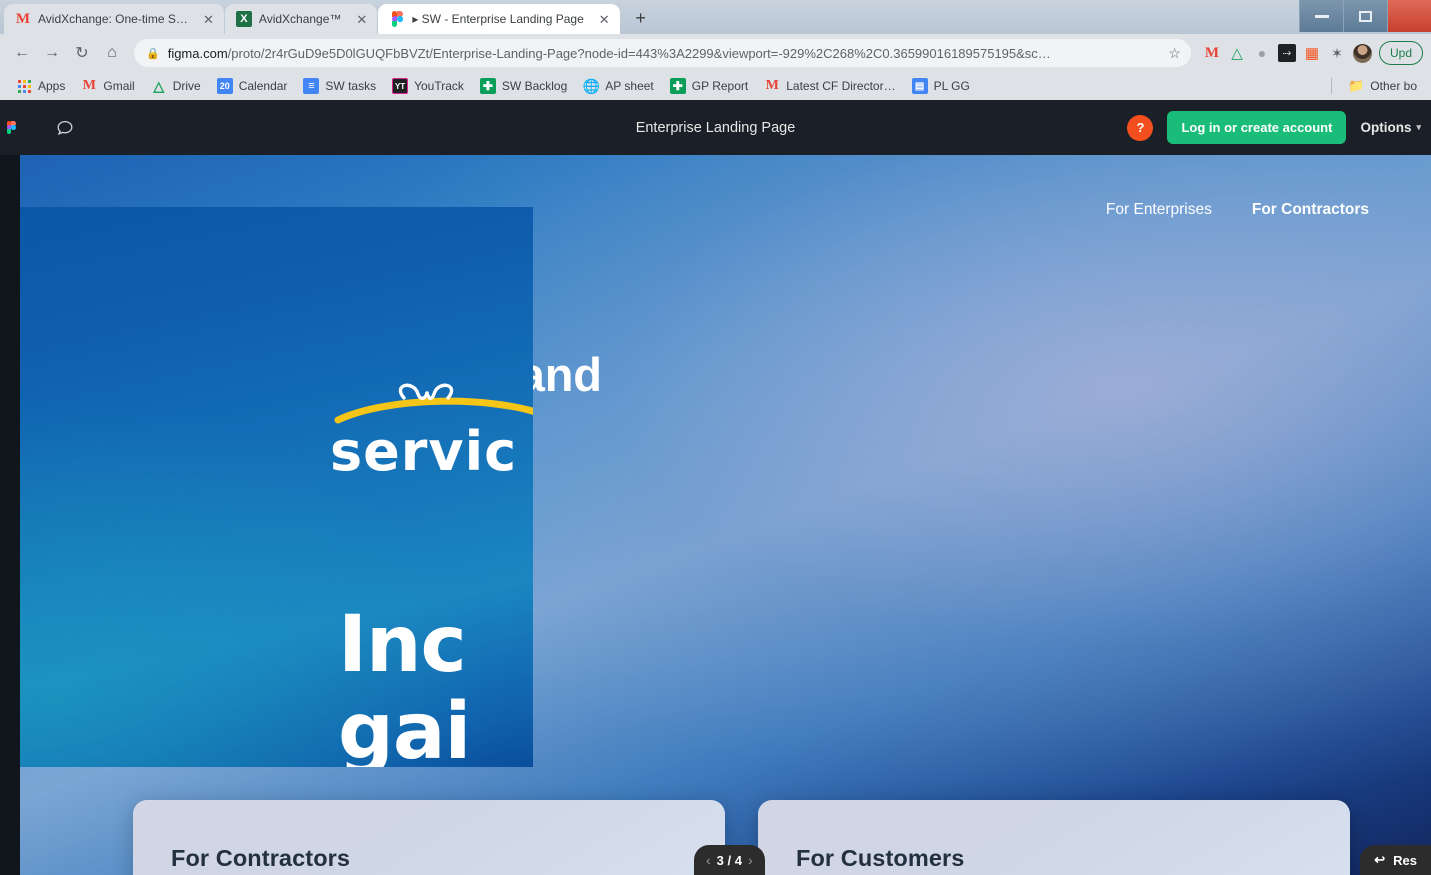  I want to click on overlay-big-line-1: Inc, so click(402, 645).